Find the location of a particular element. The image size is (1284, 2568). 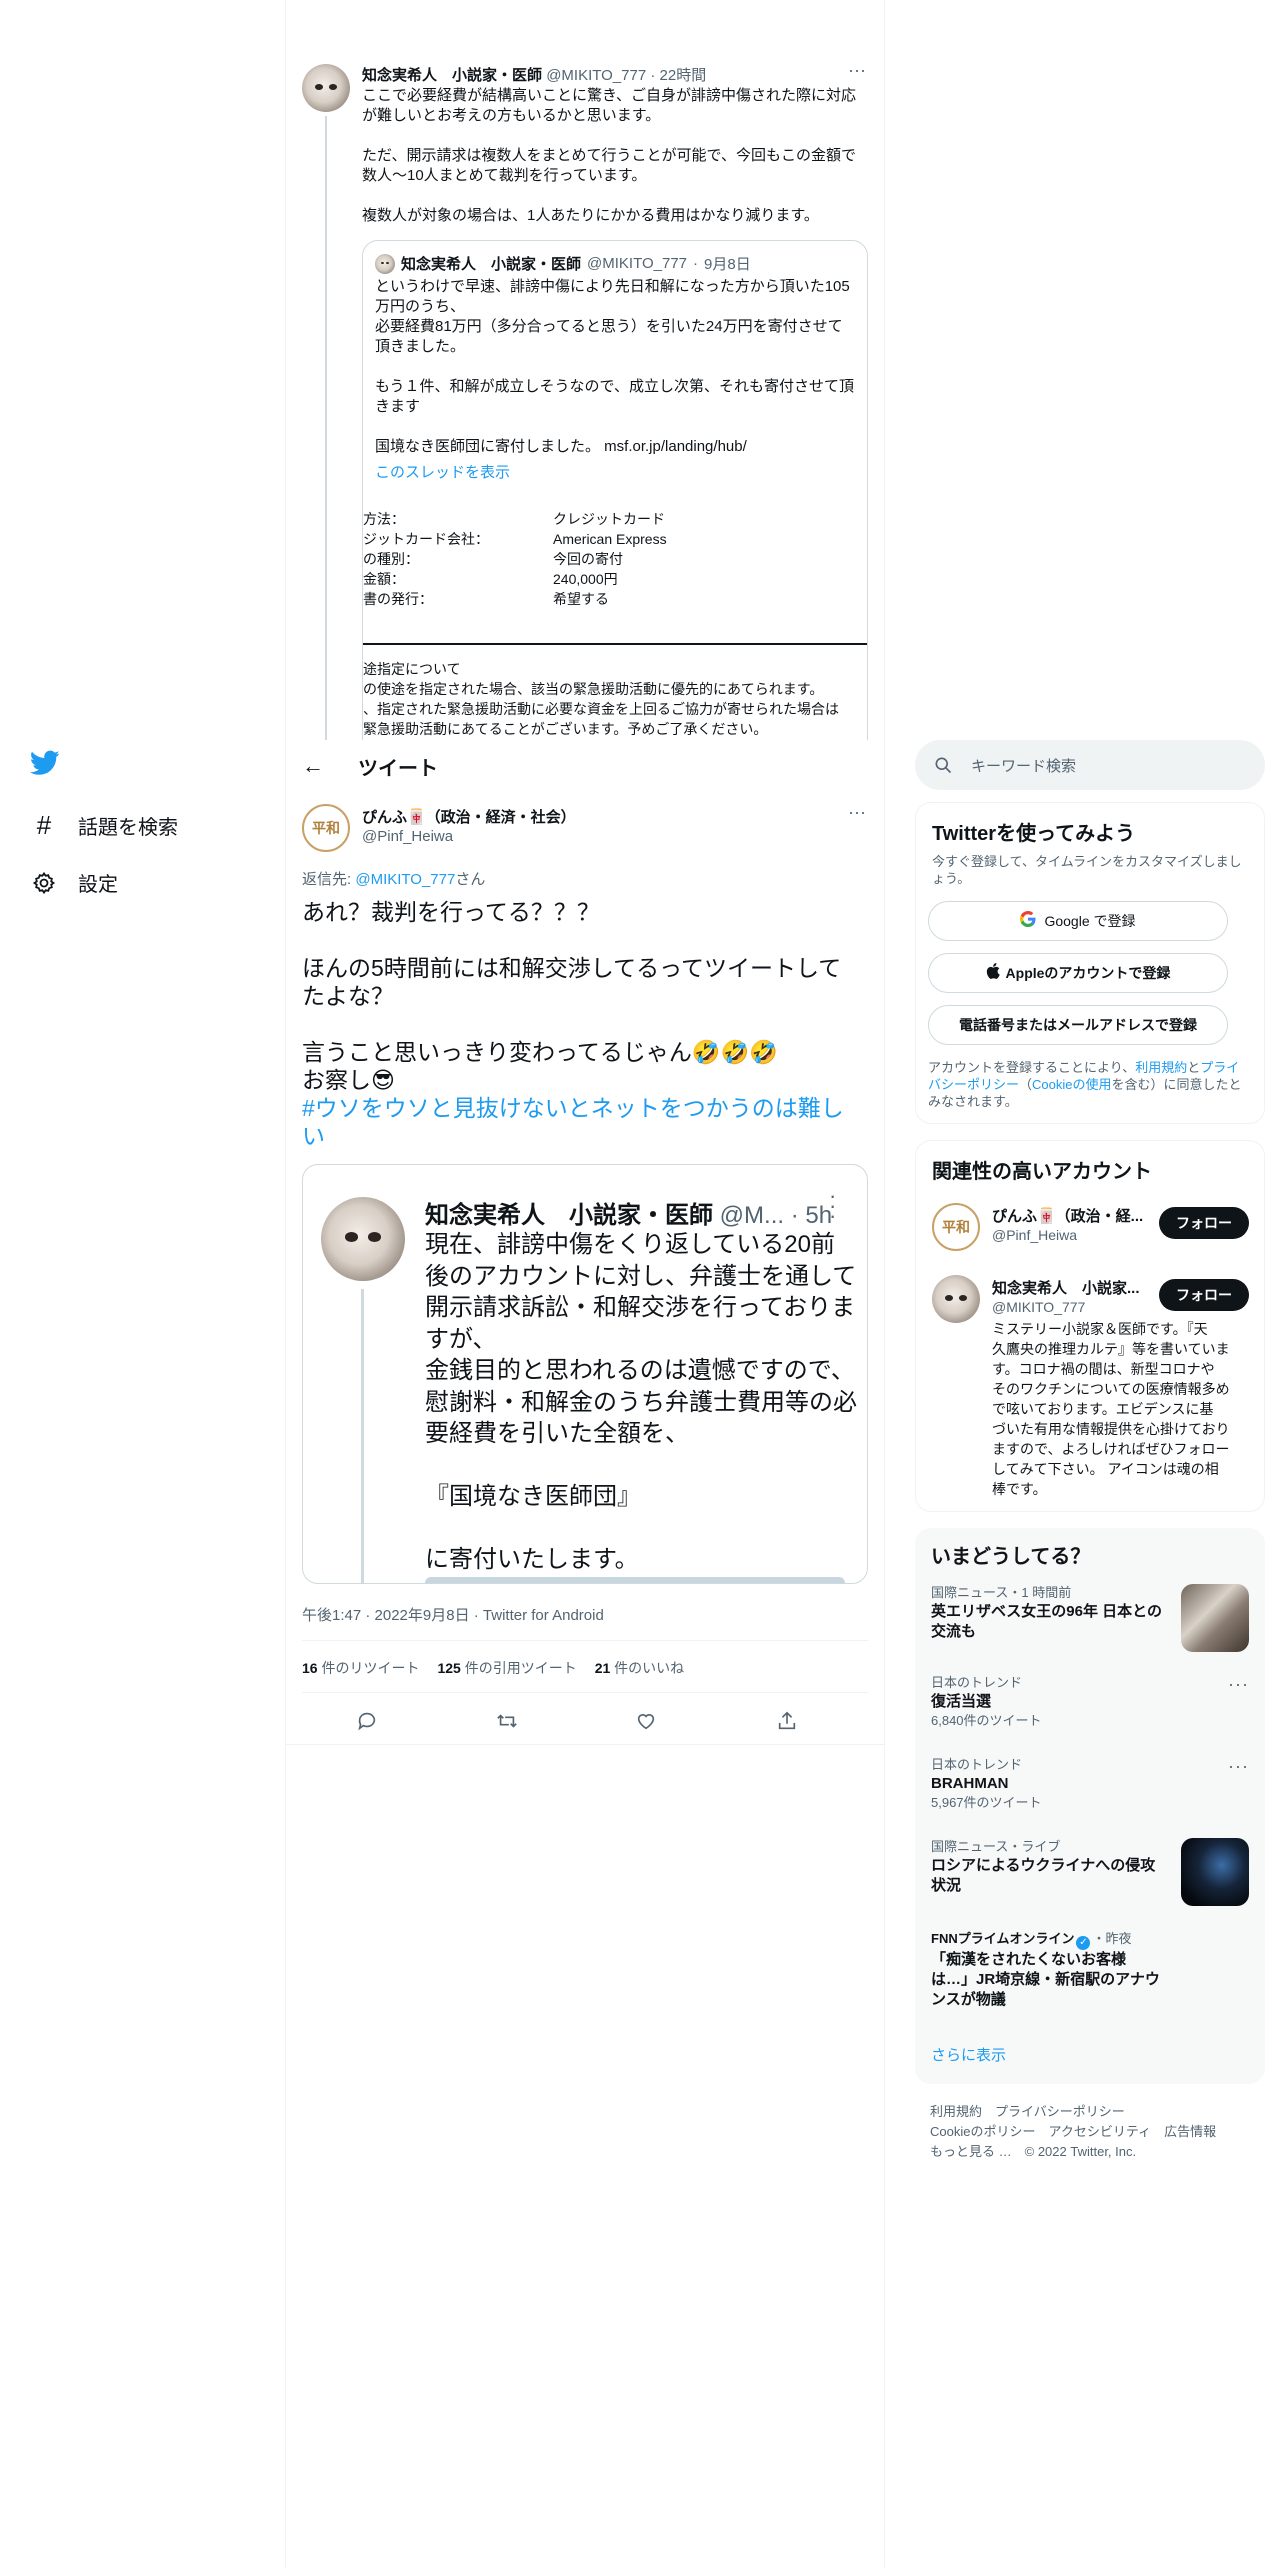

hashtag-line: #ウソをウソと見抜けないとネットをつかうのは難し is located at coordinates (573, 1108).